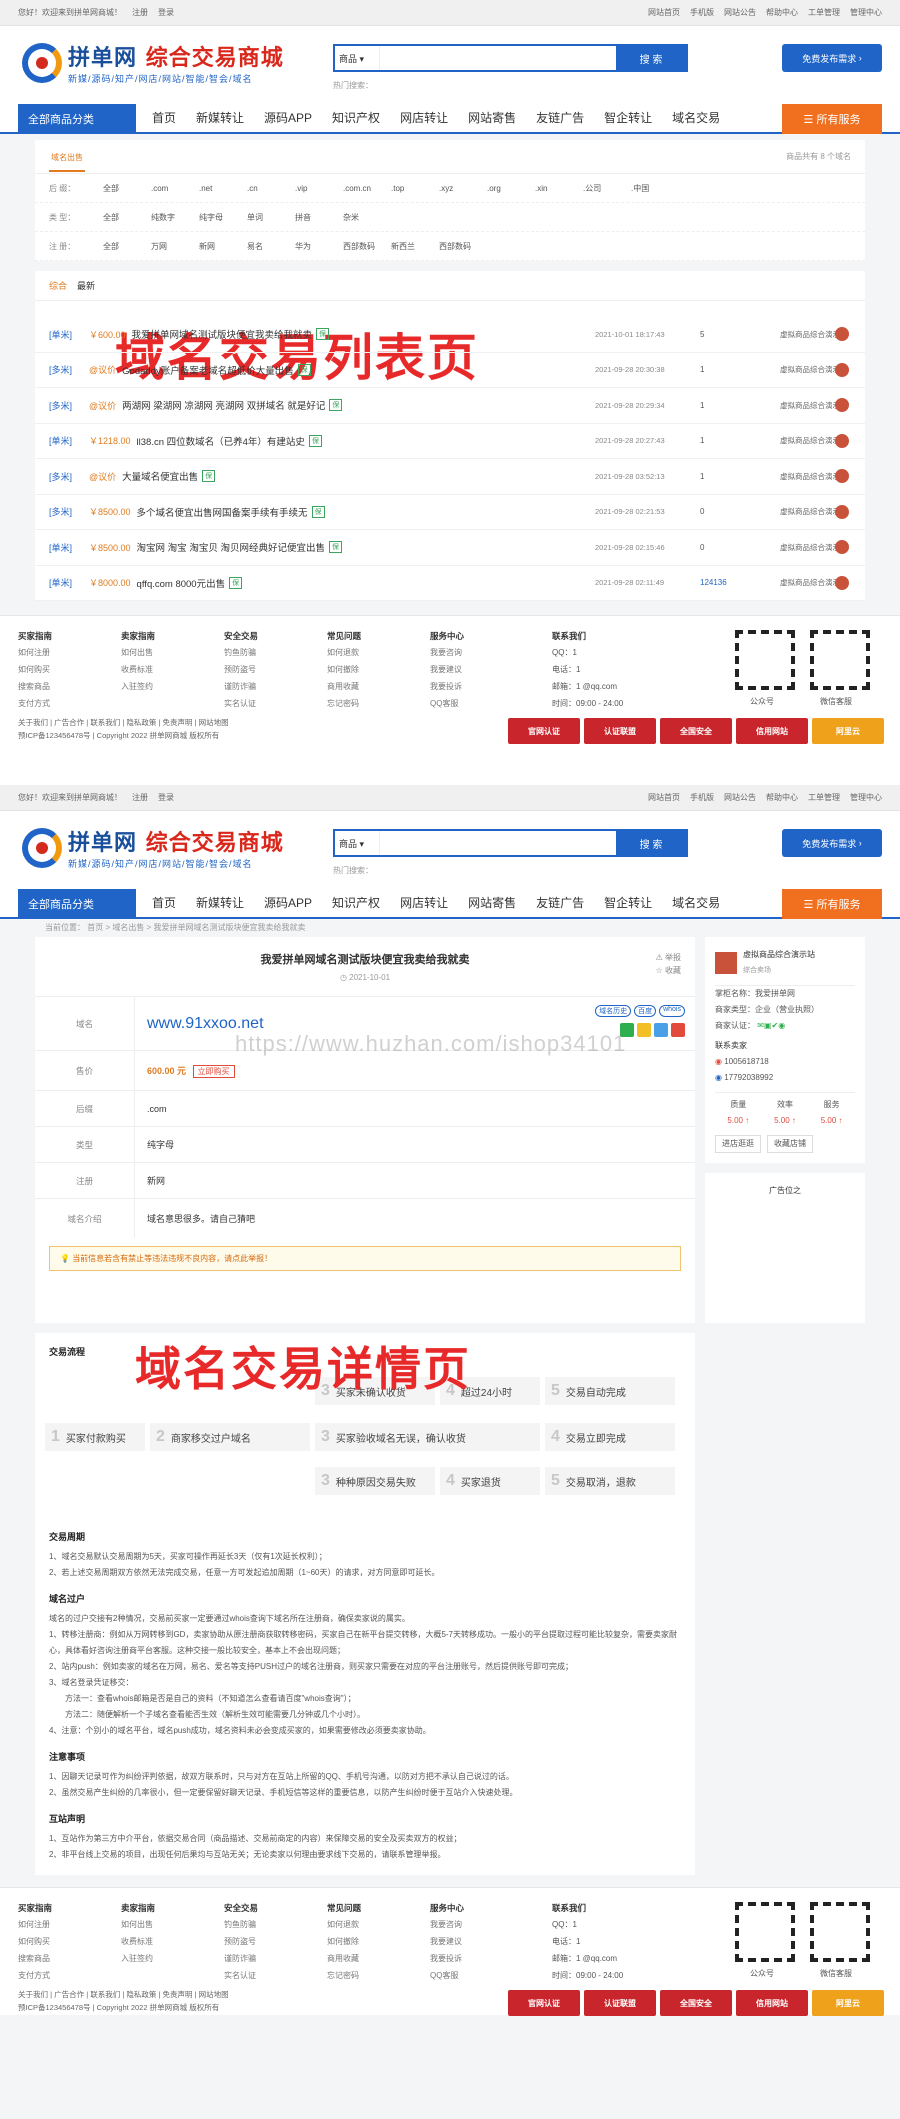  I want to click on filter-option: 西部数码, so click(367, 246).